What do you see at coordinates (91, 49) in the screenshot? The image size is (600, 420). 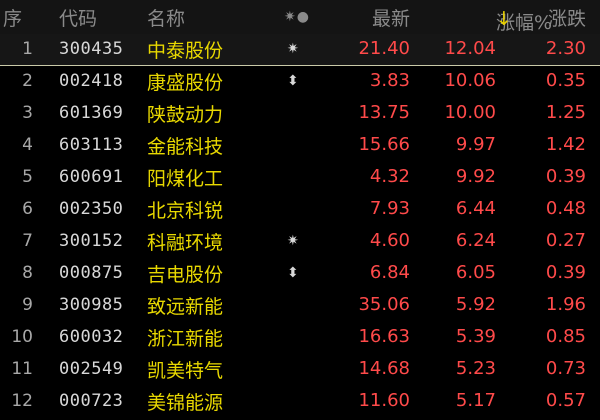 I see `row-code: 300435` at bounding box center [91, 49].